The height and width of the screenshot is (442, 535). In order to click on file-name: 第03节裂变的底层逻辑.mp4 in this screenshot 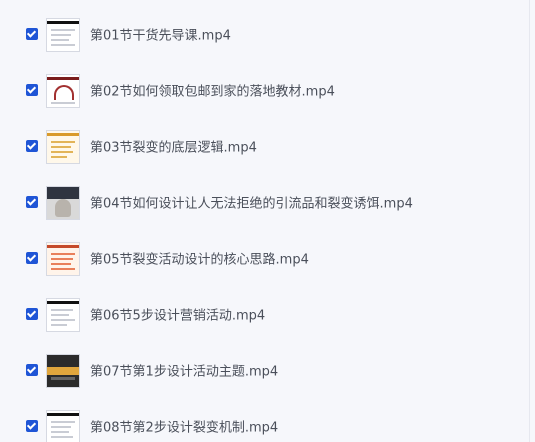, I will do `click(173, 148)`.